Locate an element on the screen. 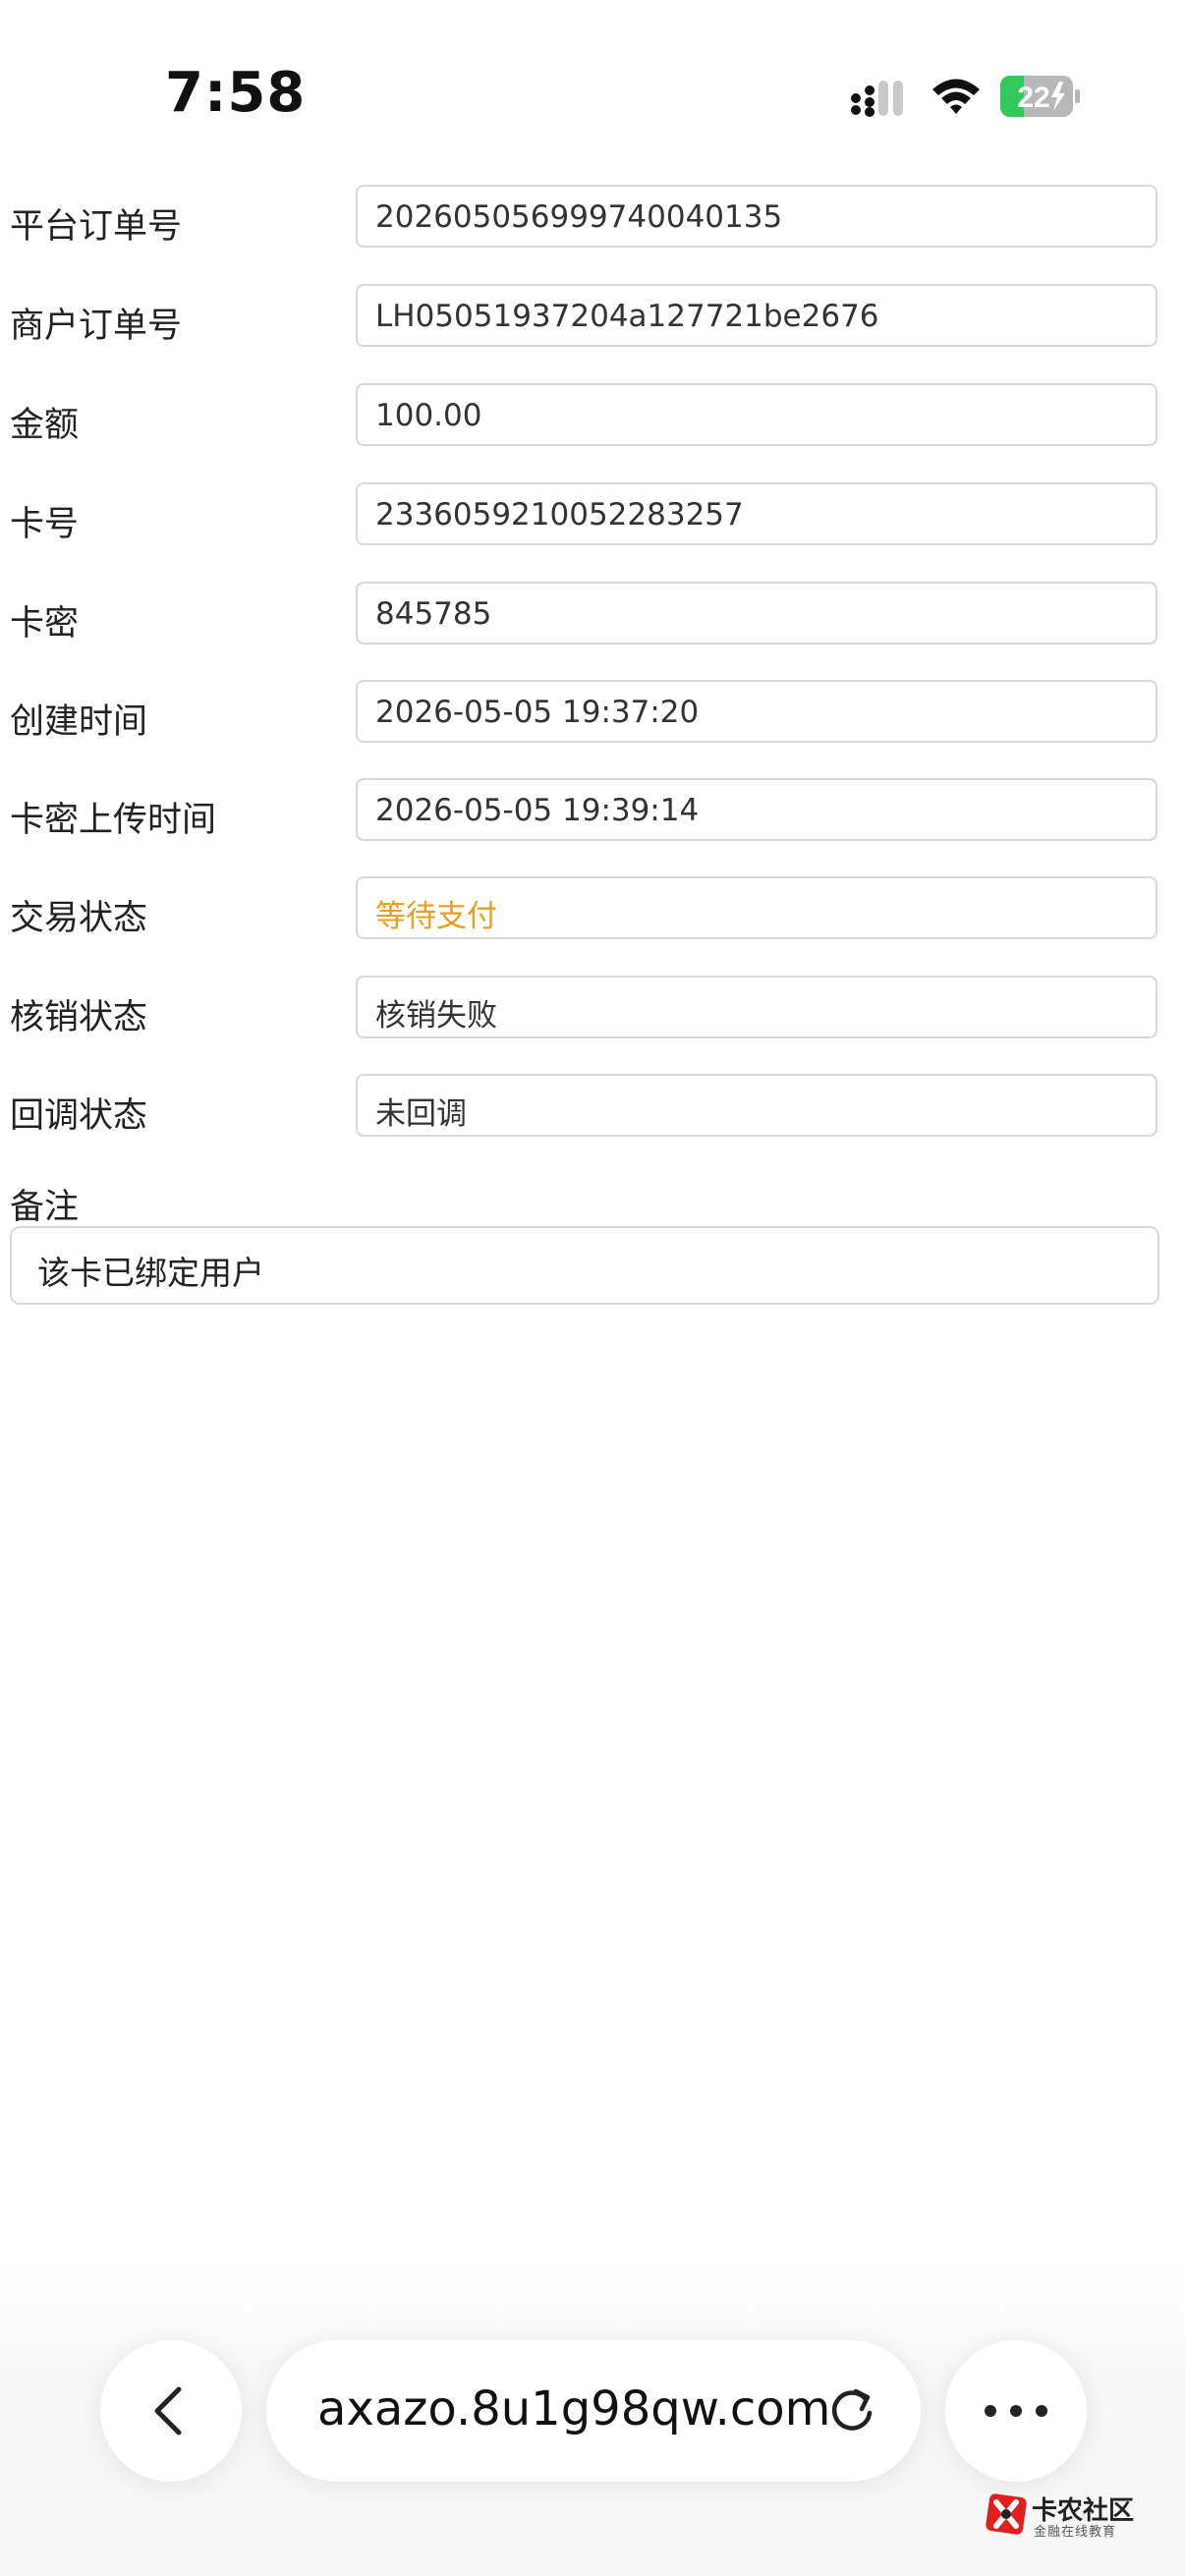  watermark-subtitle: 金融在线教育 is located at coordinates (1076, 2532).